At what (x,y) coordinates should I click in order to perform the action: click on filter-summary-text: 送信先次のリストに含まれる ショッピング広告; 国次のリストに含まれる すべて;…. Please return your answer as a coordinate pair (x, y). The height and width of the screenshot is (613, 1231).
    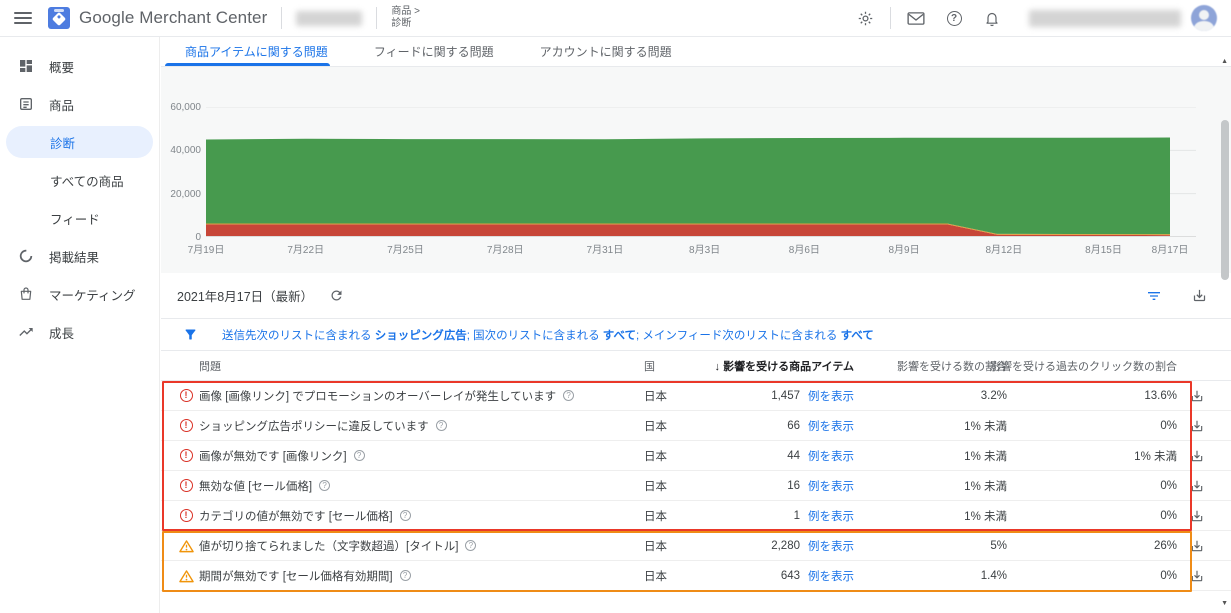
    Looking at the image, I should click on (548, 335).